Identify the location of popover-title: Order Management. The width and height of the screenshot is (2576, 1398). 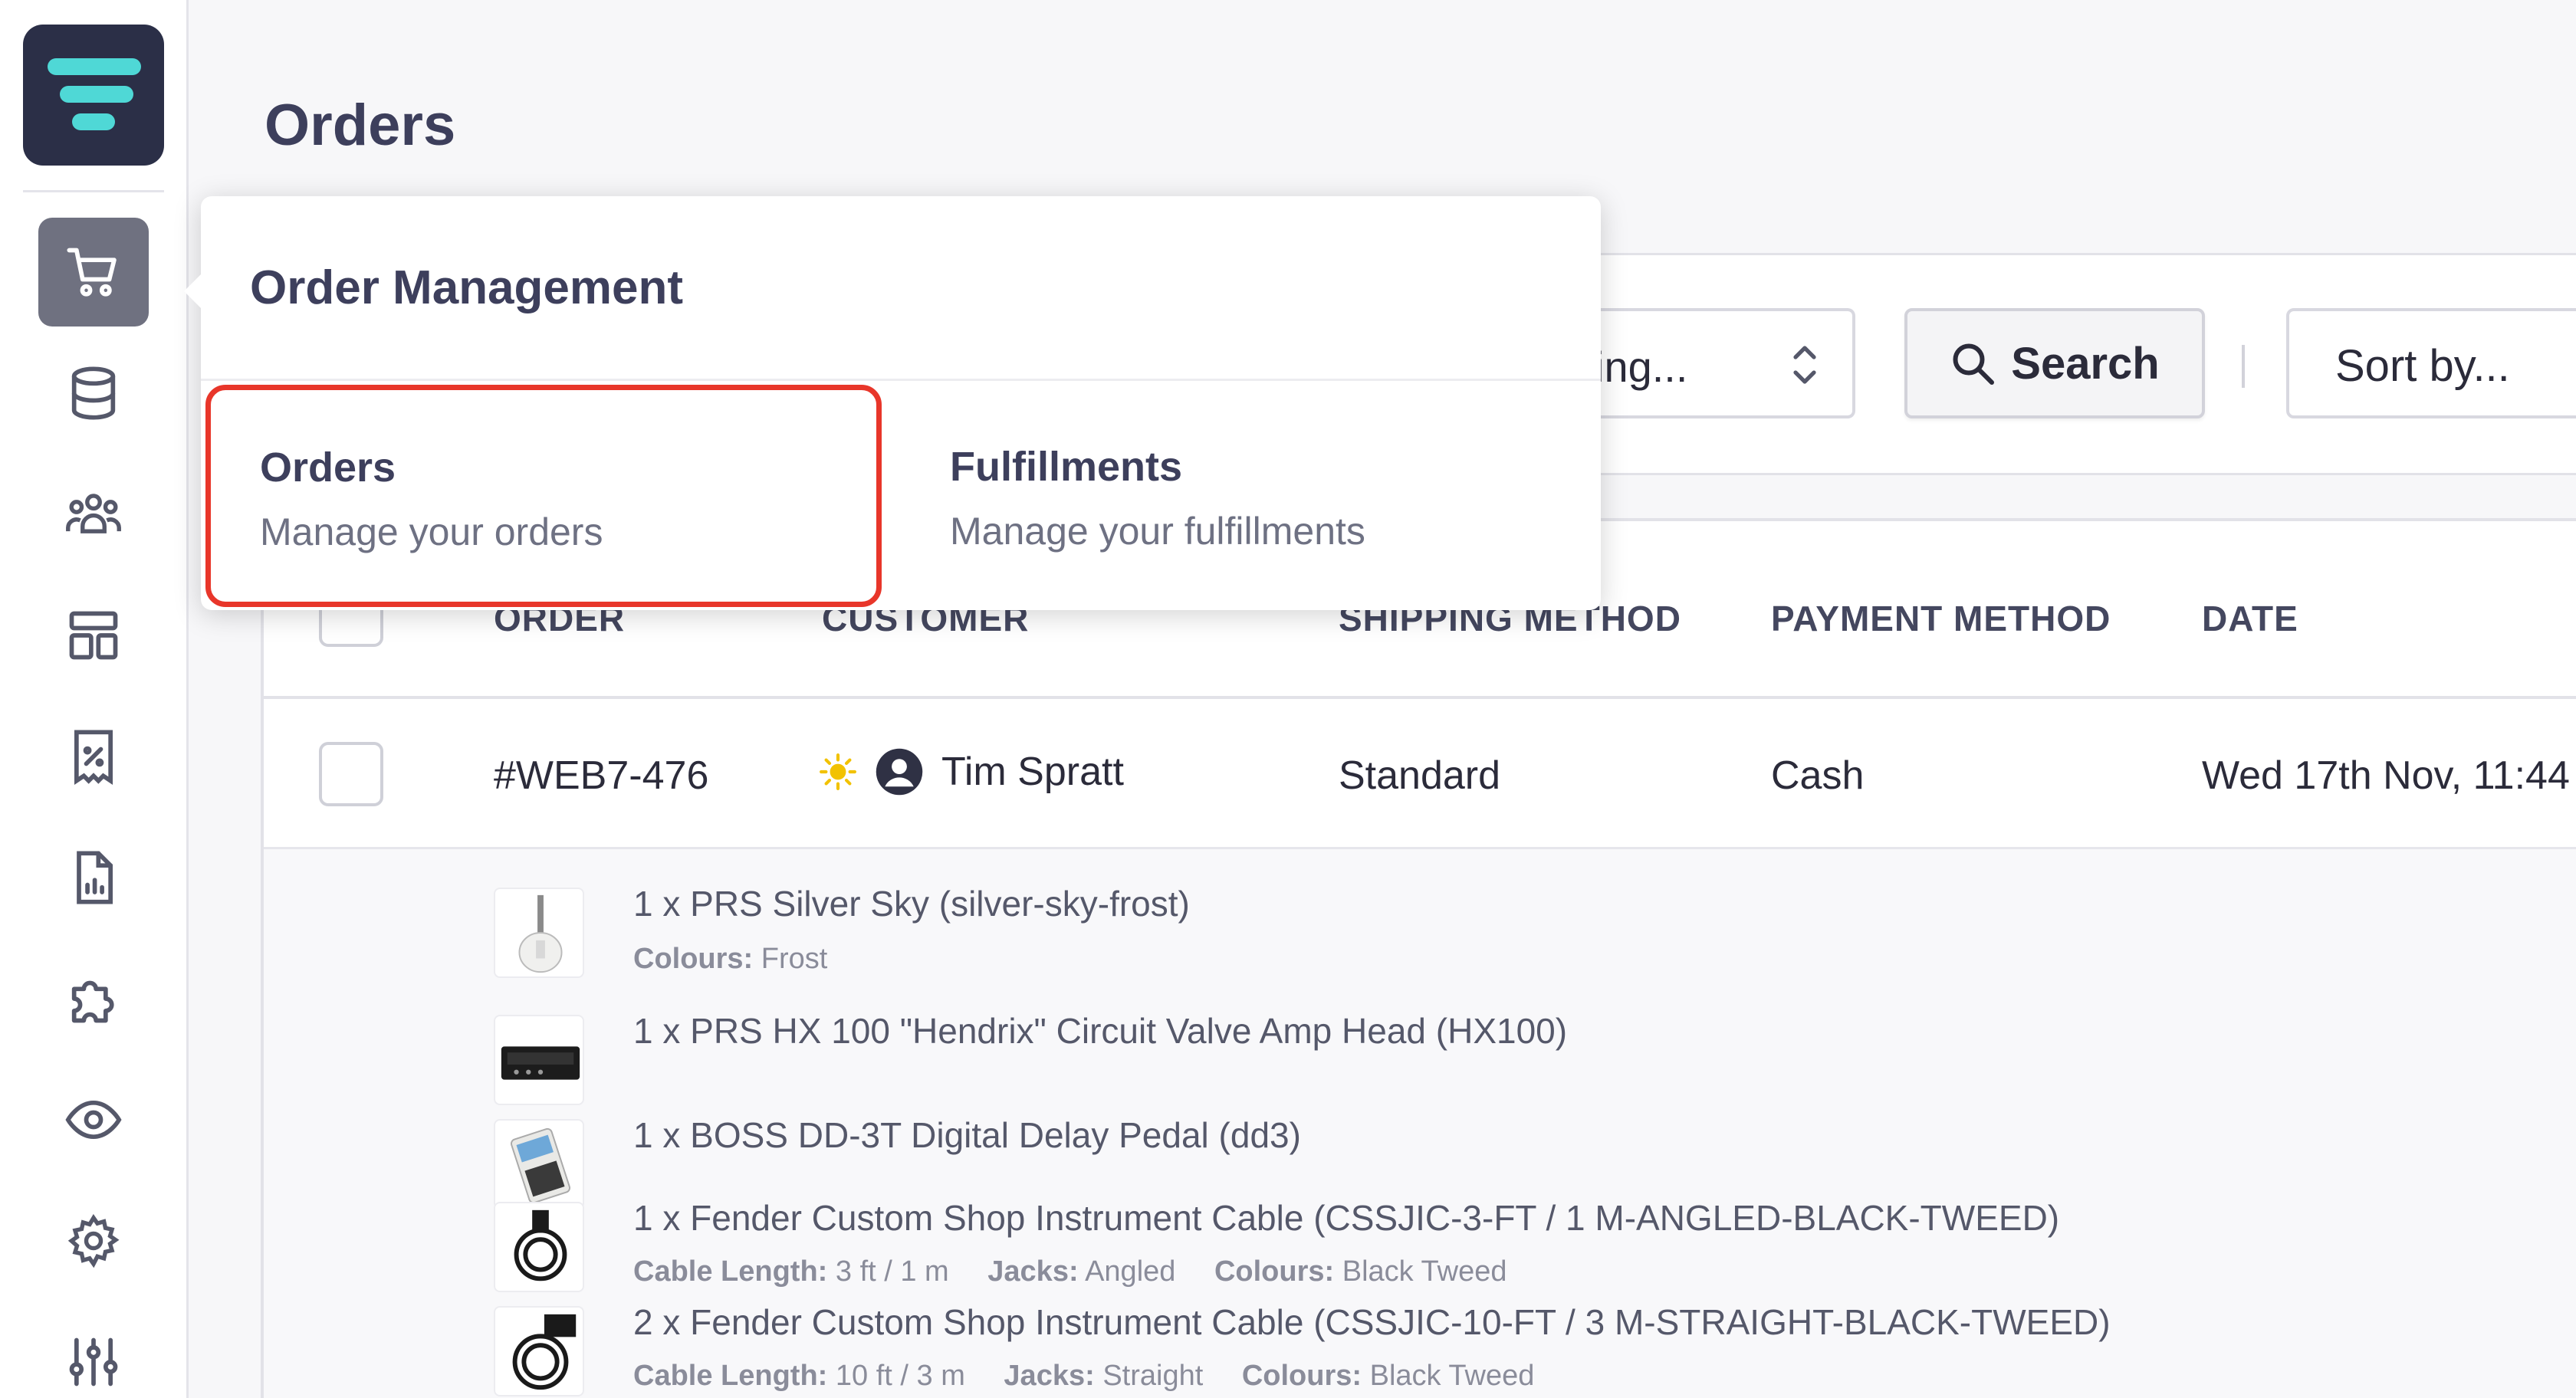
(467, 287).